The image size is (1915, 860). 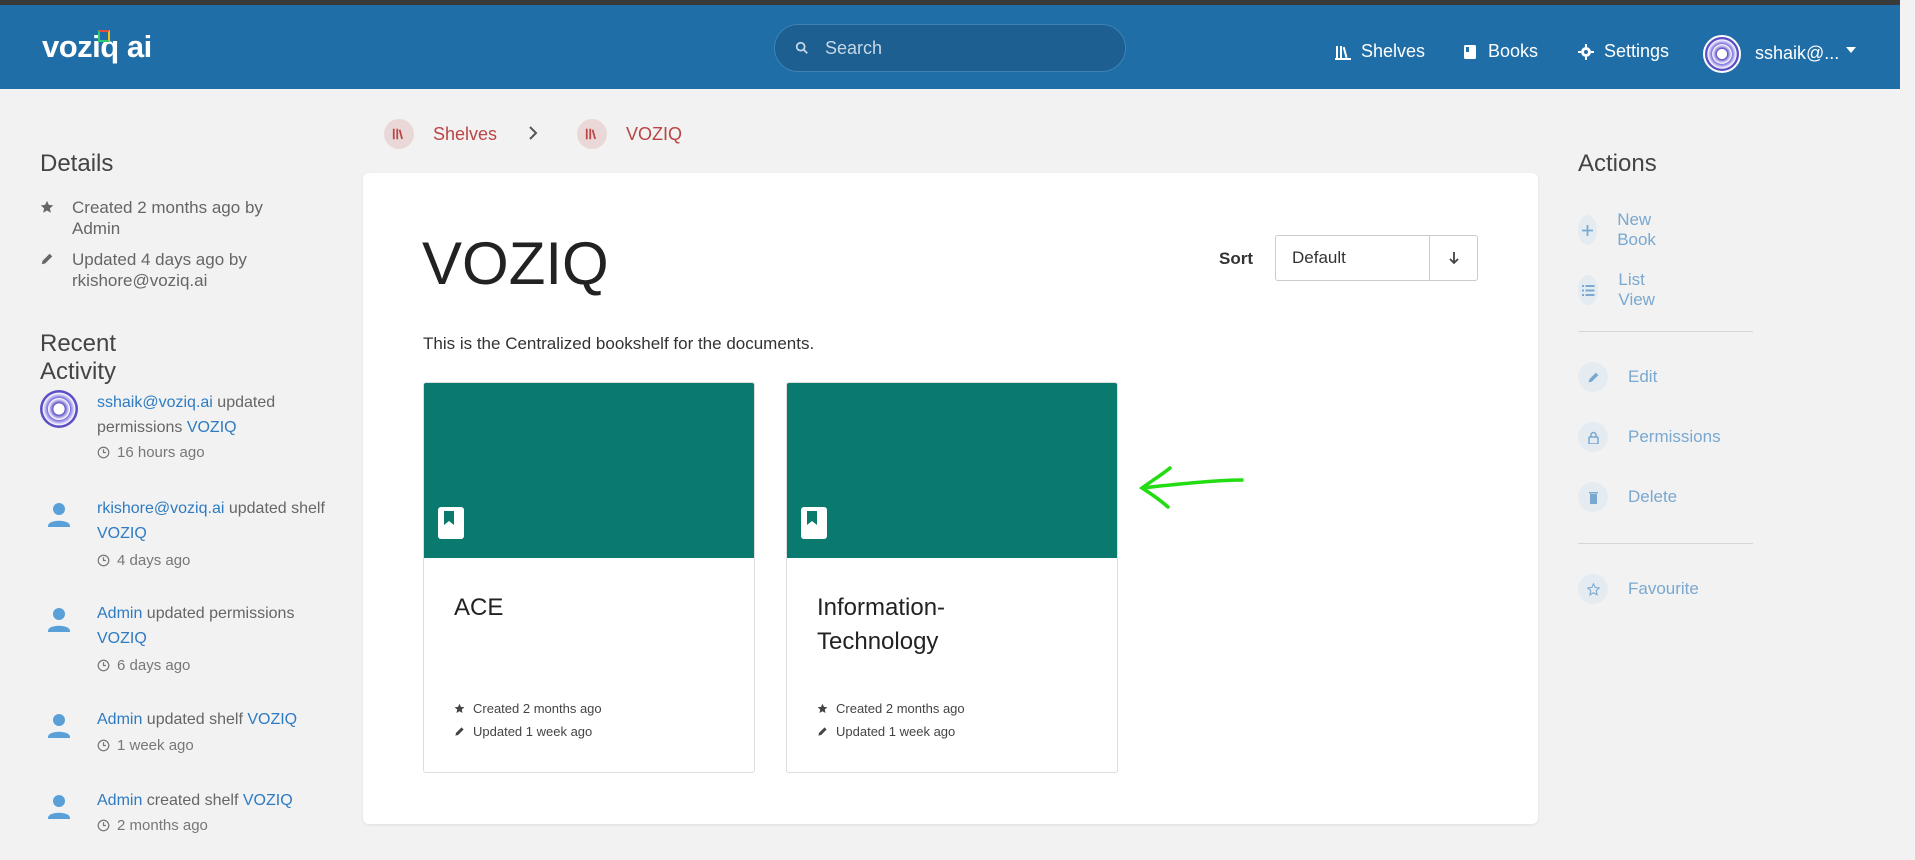 I want to click on search-bar, so click(x=950, y=48).